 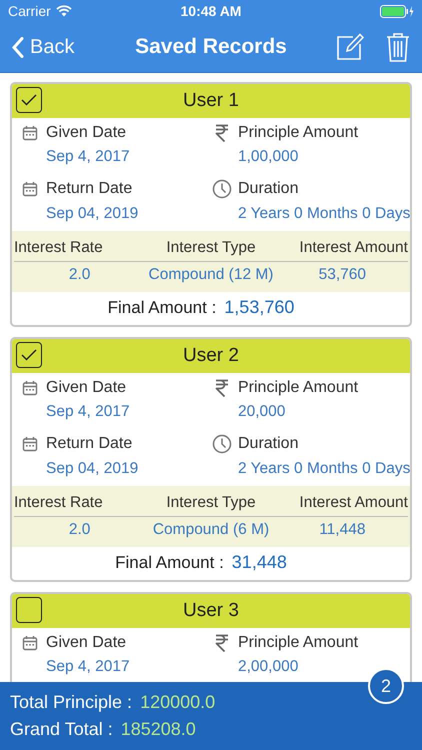 I want to click on total-label: Grand Total :, so click(x=61, y=729).